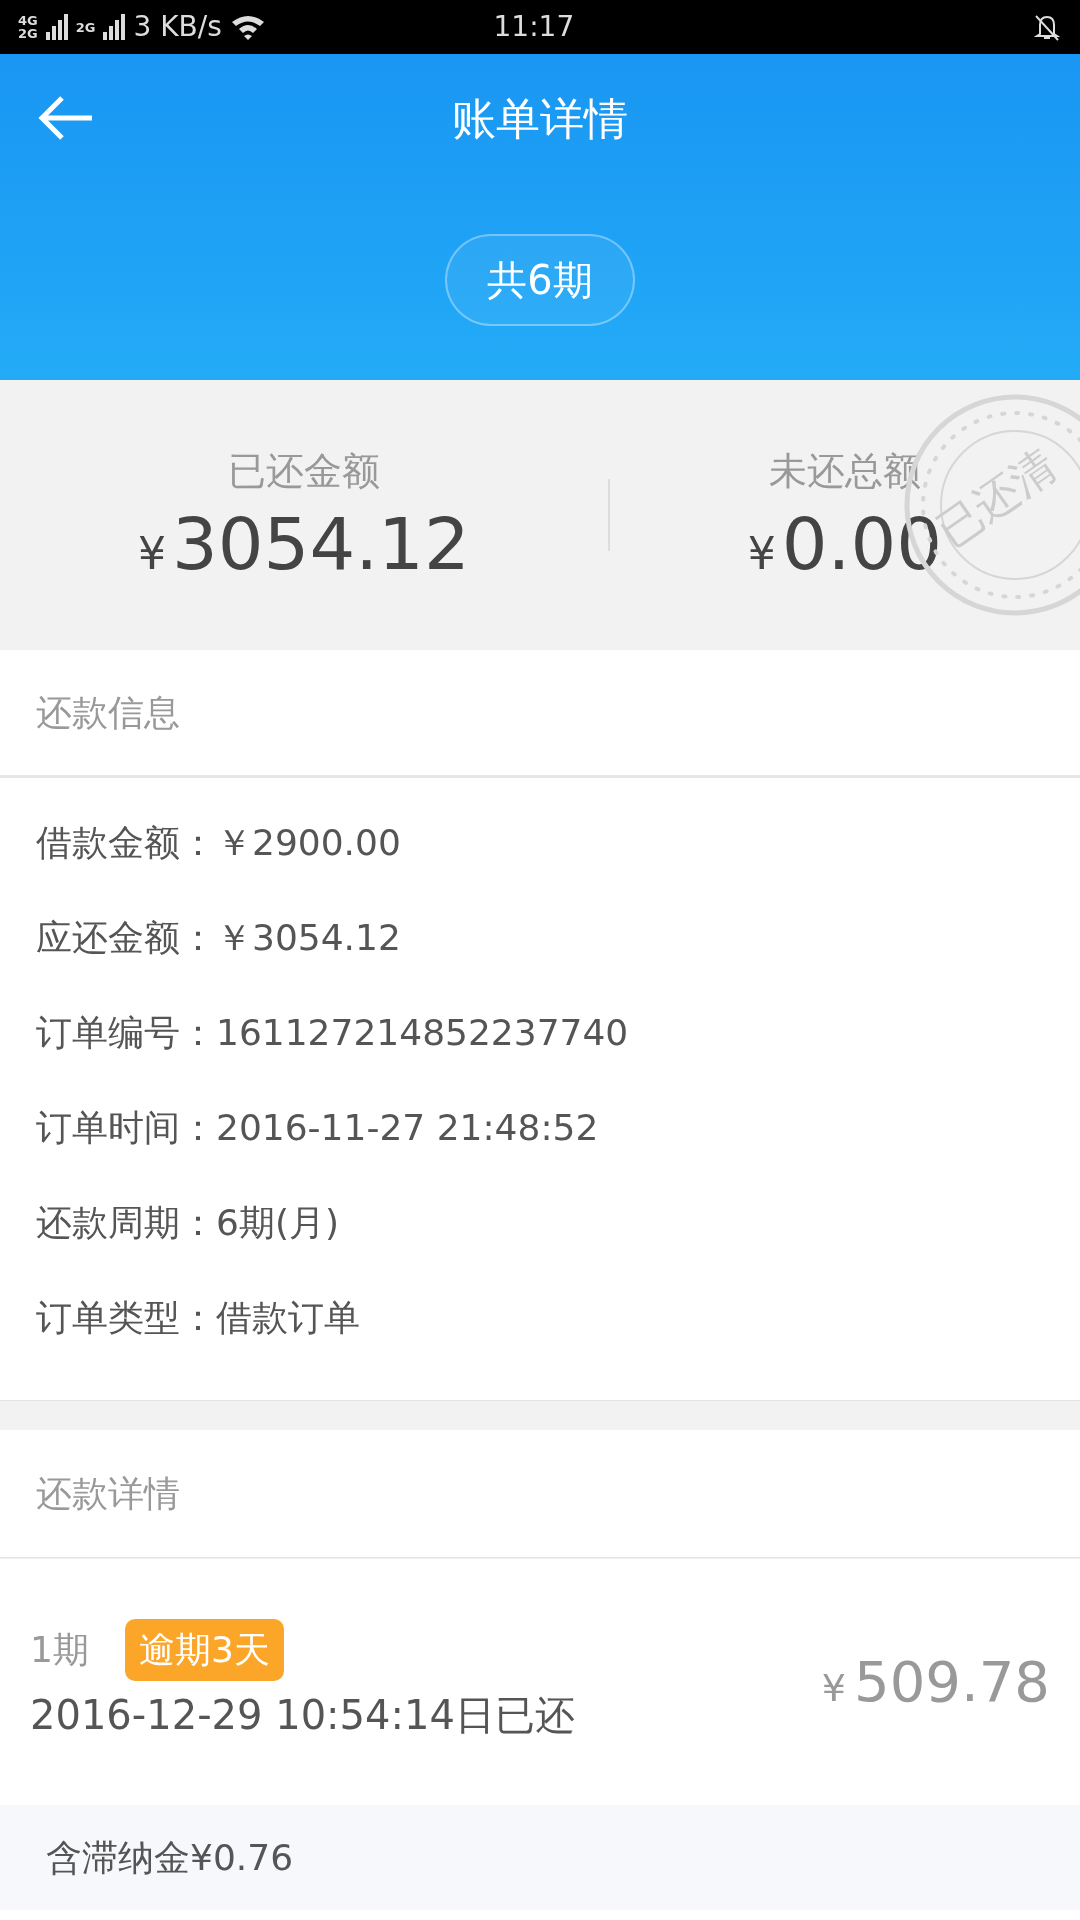 The height and width of the screenshot is (1920, 1080). I want to click on field-value: 161127214852237740, so click(422, 1032).